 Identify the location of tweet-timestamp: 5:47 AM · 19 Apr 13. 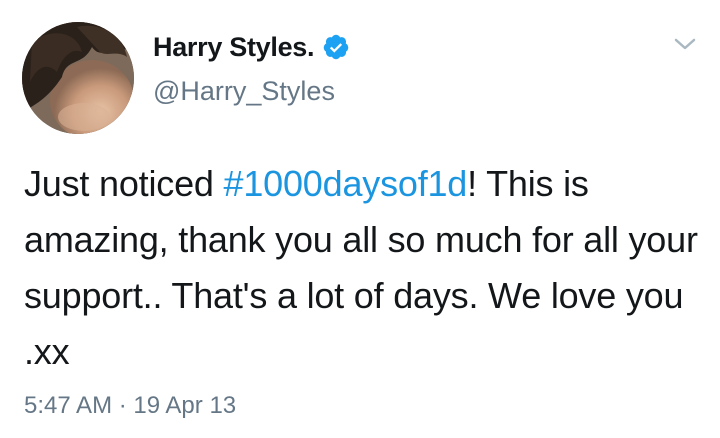
(130, 406).